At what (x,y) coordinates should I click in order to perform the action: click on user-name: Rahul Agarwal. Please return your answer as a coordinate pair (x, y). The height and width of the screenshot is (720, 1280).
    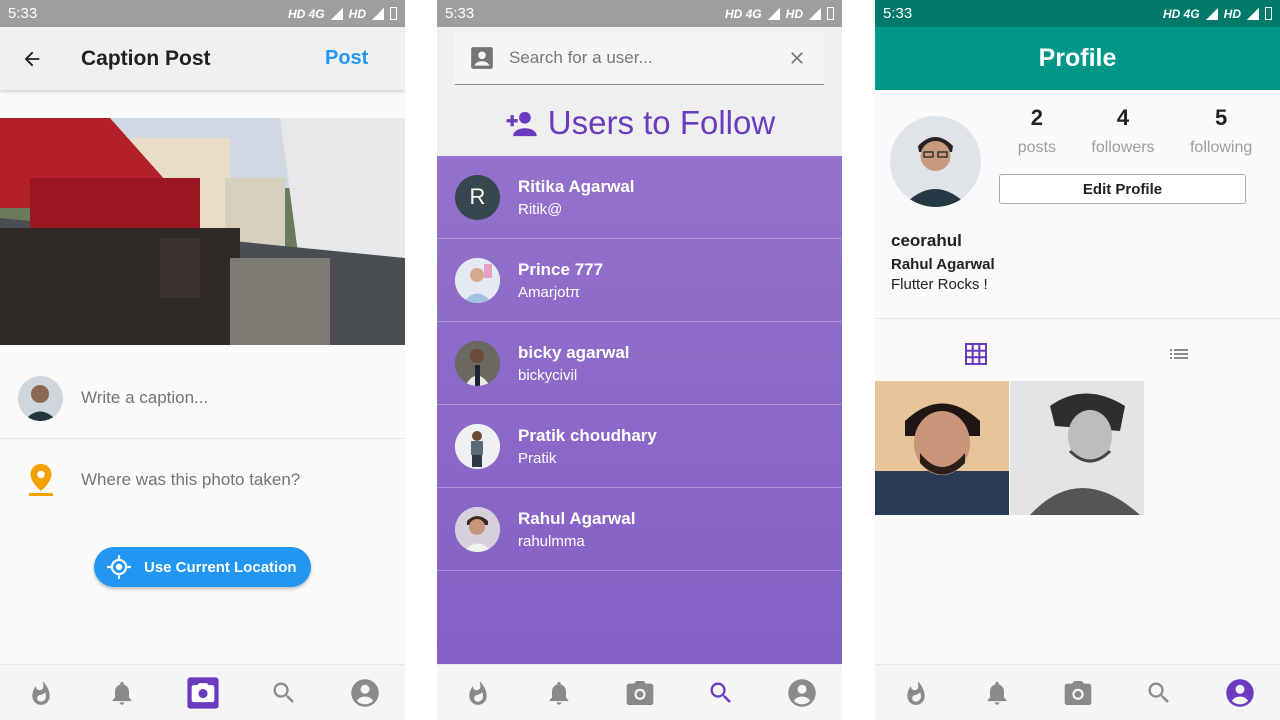
    Looking at the image, I should click on (577, 518).